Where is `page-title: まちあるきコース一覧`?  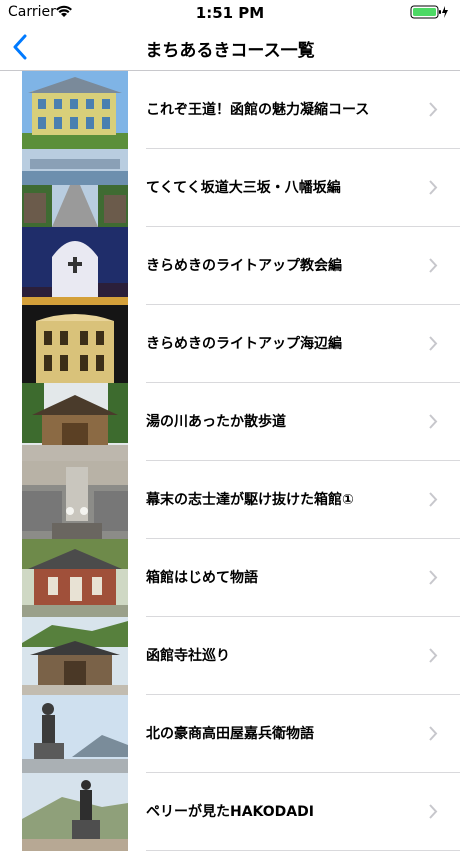
page-title: まちあるきコース一覧 is located at coordinates (230, 51).